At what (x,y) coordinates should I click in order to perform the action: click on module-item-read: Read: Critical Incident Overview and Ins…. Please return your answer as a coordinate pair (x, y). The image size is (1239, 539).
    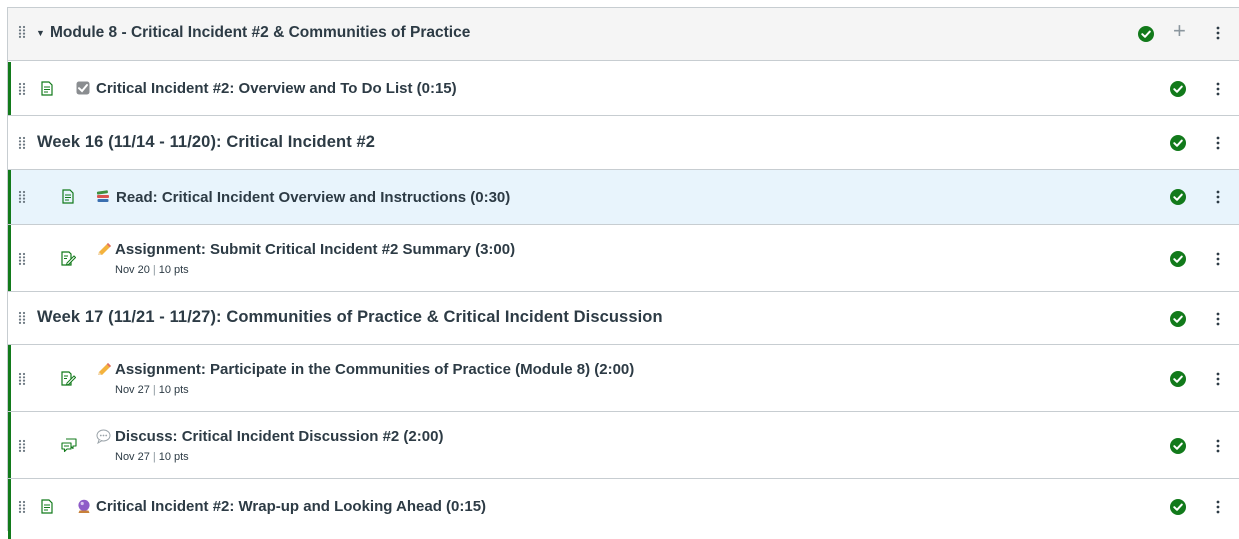
    Looking at the image, I should click on (623, 197).